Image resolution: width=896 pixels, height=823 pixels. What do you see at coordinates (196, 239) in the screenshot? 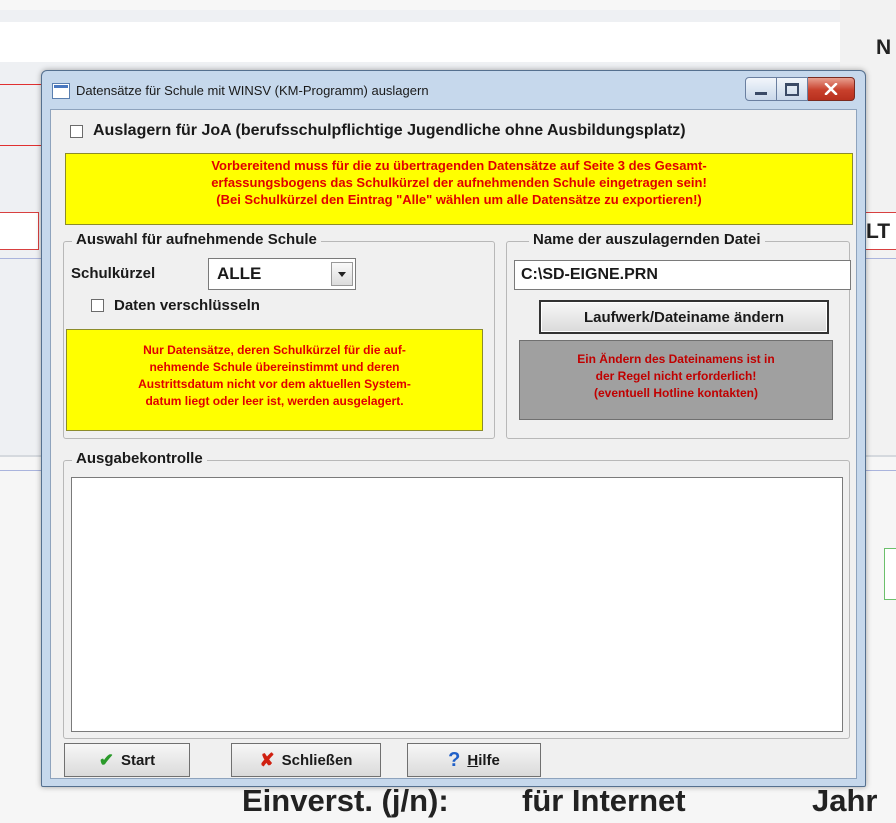
I see `school-selection-legend: Auswahl für aufnehmende Schule` at bounding box center [196, 239].